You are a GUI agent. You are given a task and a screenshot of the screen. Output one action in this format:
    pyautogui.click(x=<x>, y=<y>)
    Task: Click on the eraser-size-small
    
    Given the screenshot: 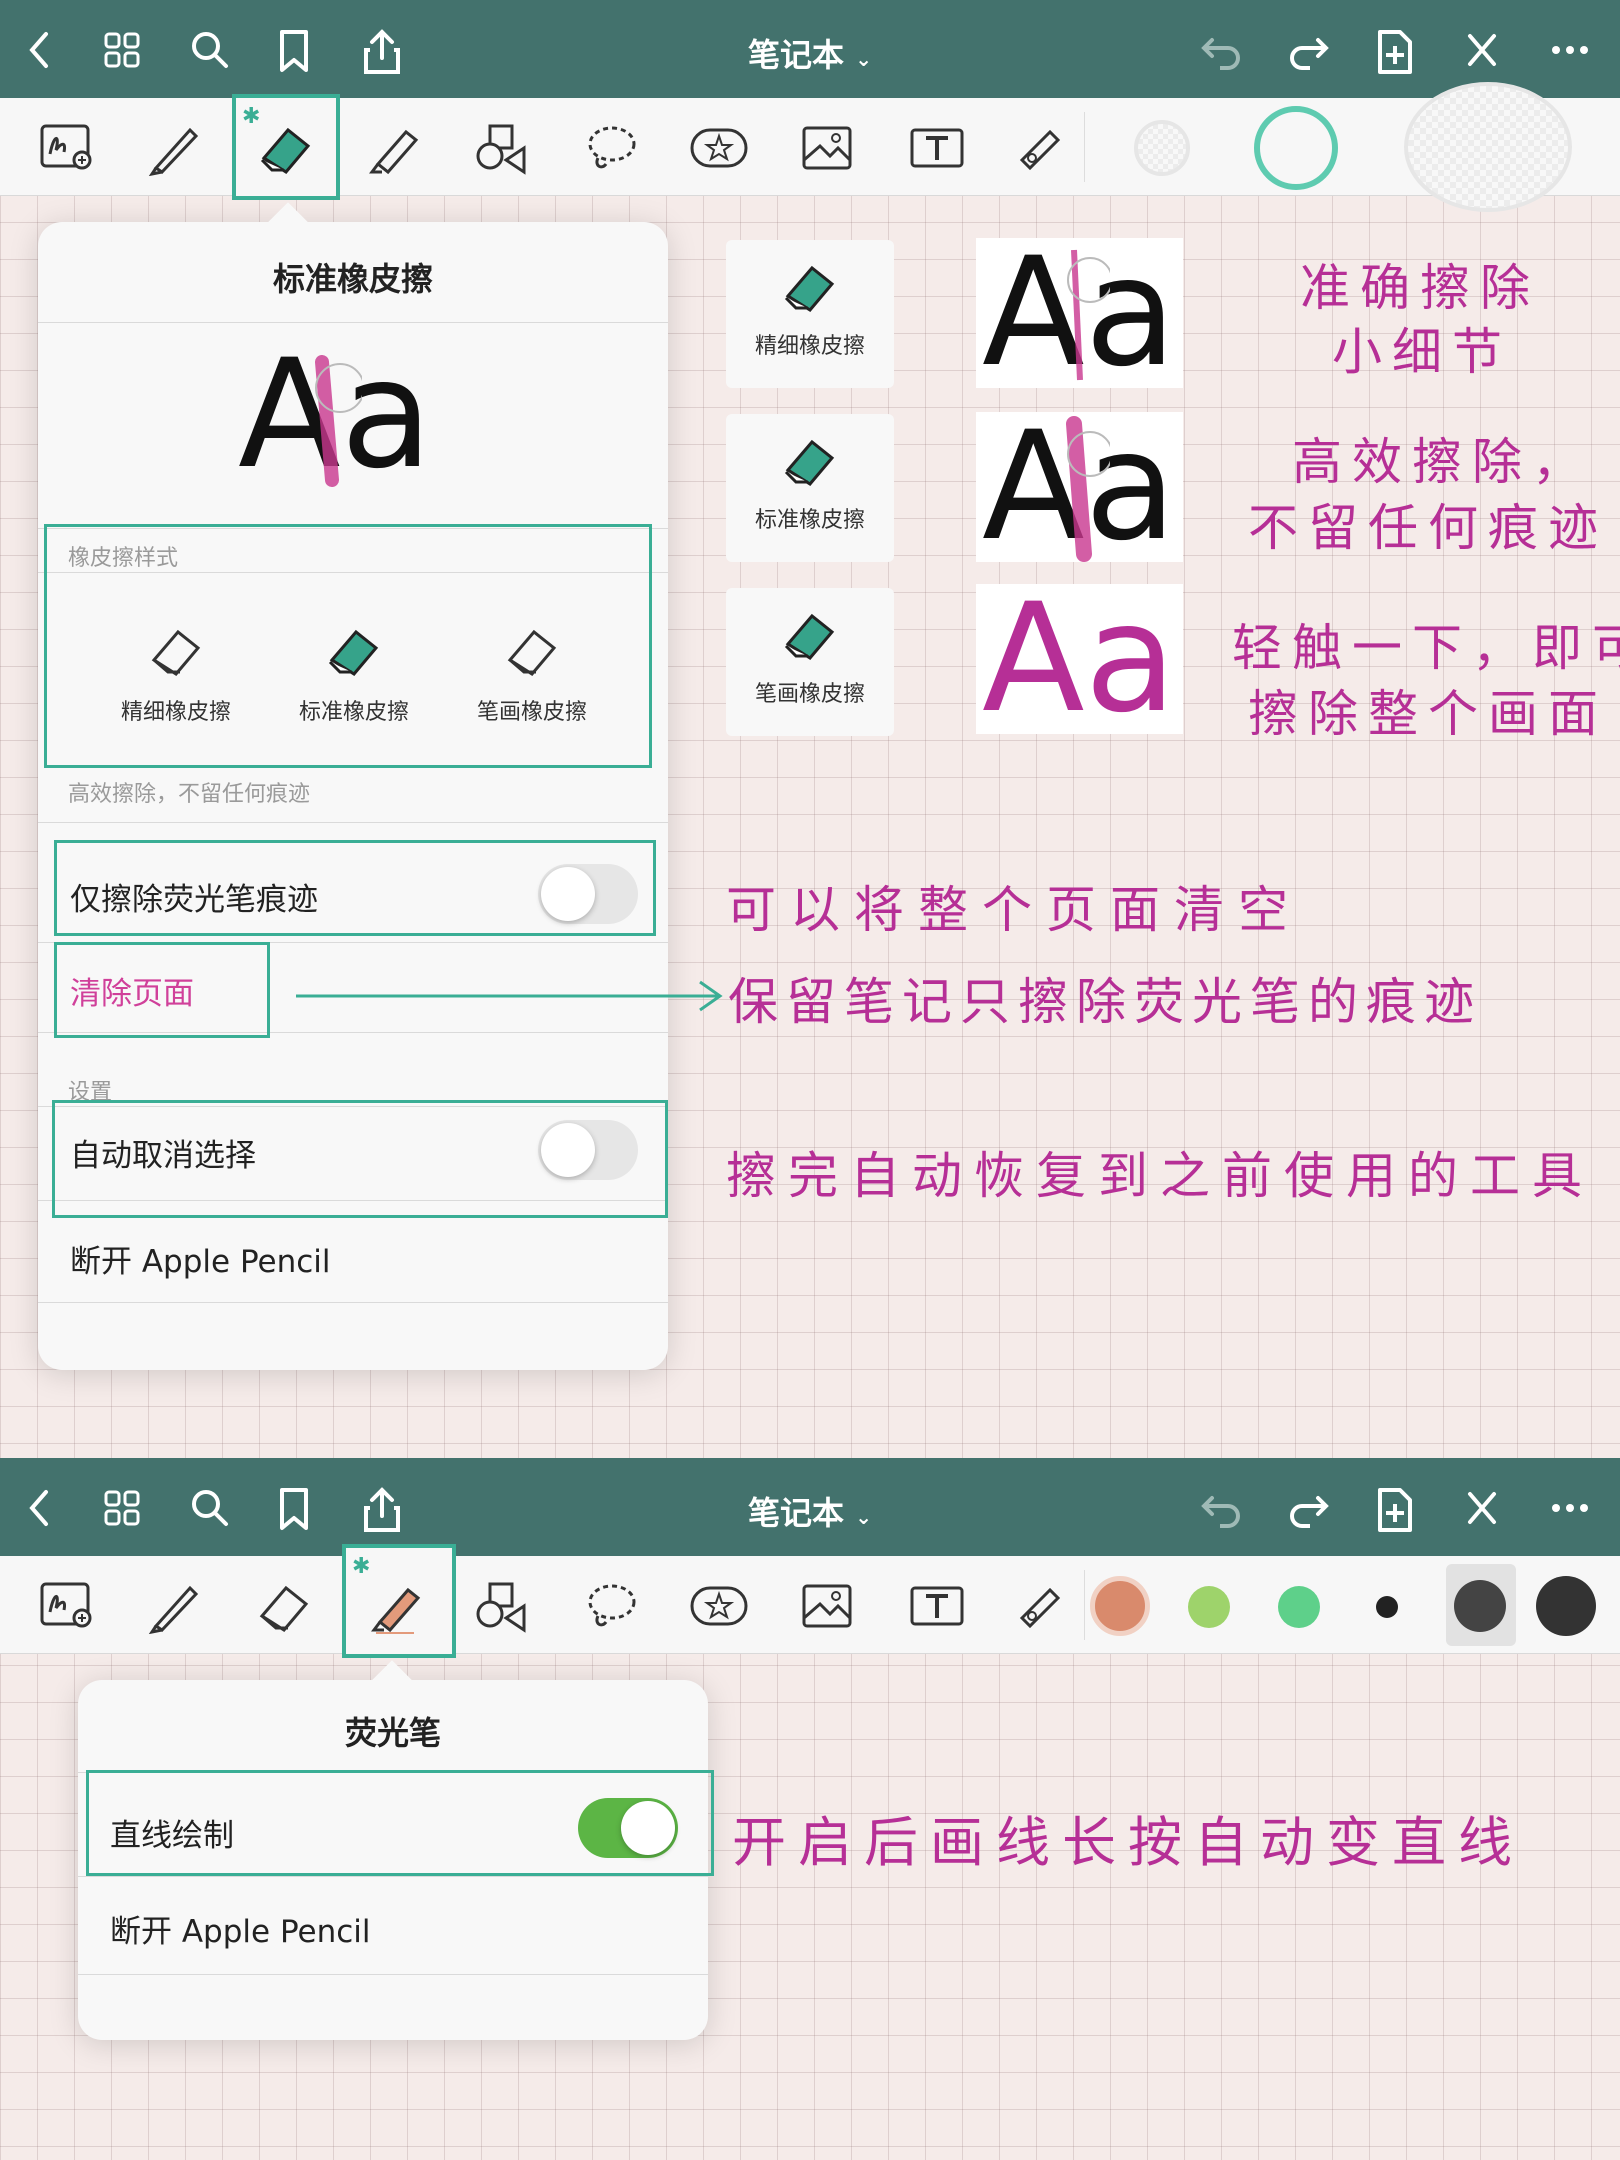 What is the action you would take?
    pyautogui.click(x=1162, y=148)
    